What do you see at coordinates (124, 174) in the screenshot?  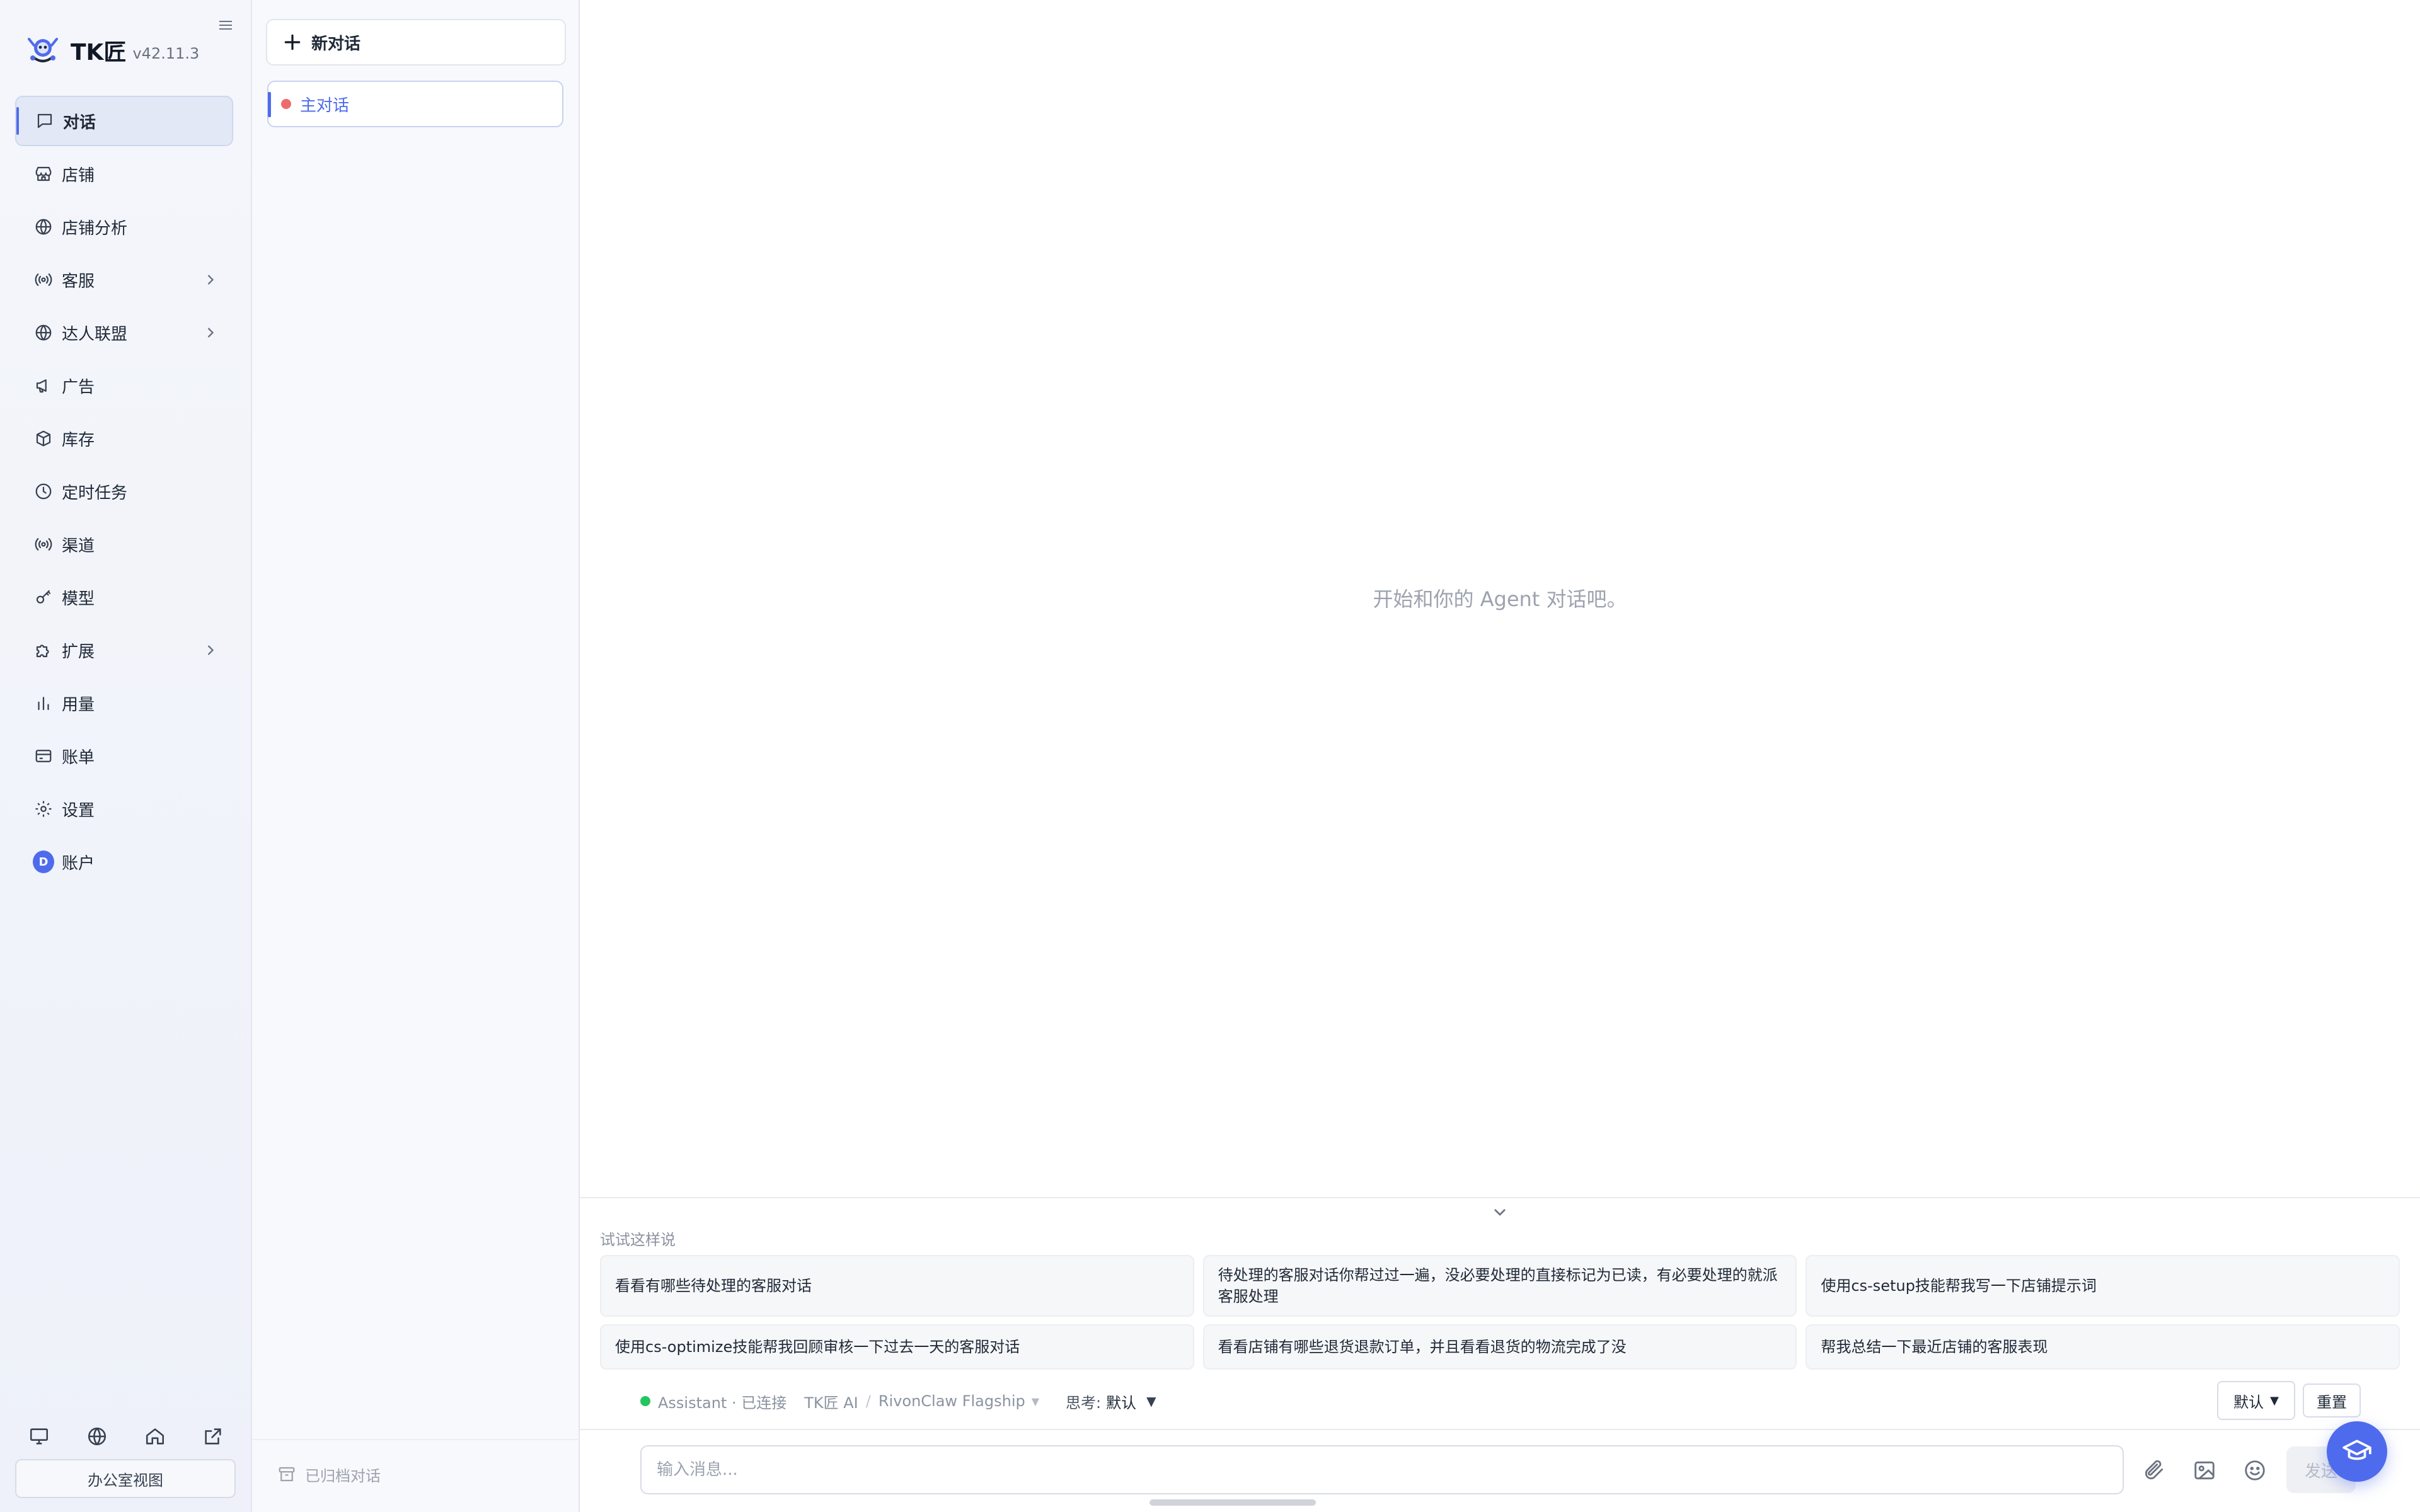 I see `sidebar-item-store: 店铺` at bounding box center [124, 174].